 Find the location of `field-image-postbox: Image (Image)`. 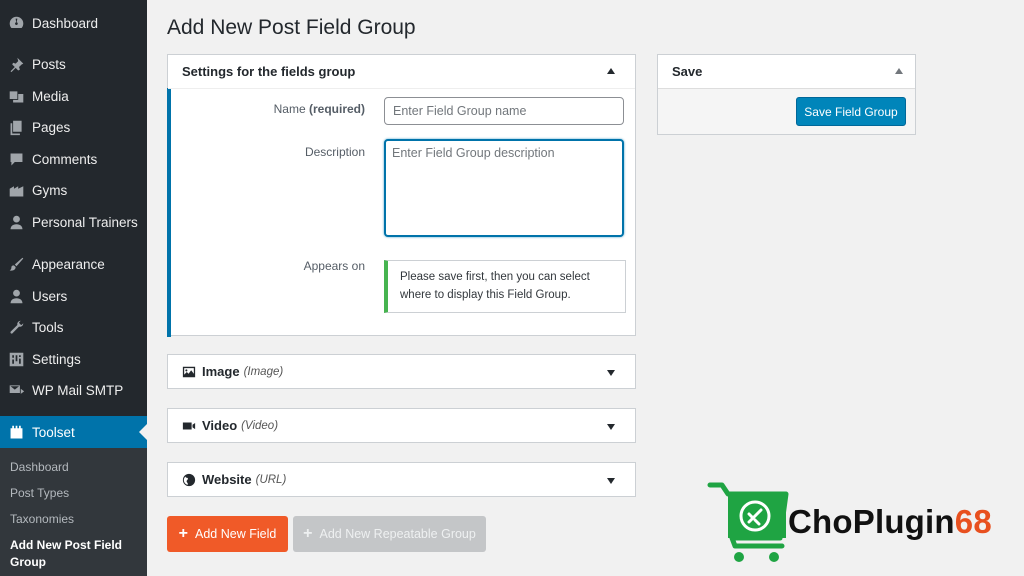

field-image-postbox: Image (Image) is located at coordinates (401, 371).